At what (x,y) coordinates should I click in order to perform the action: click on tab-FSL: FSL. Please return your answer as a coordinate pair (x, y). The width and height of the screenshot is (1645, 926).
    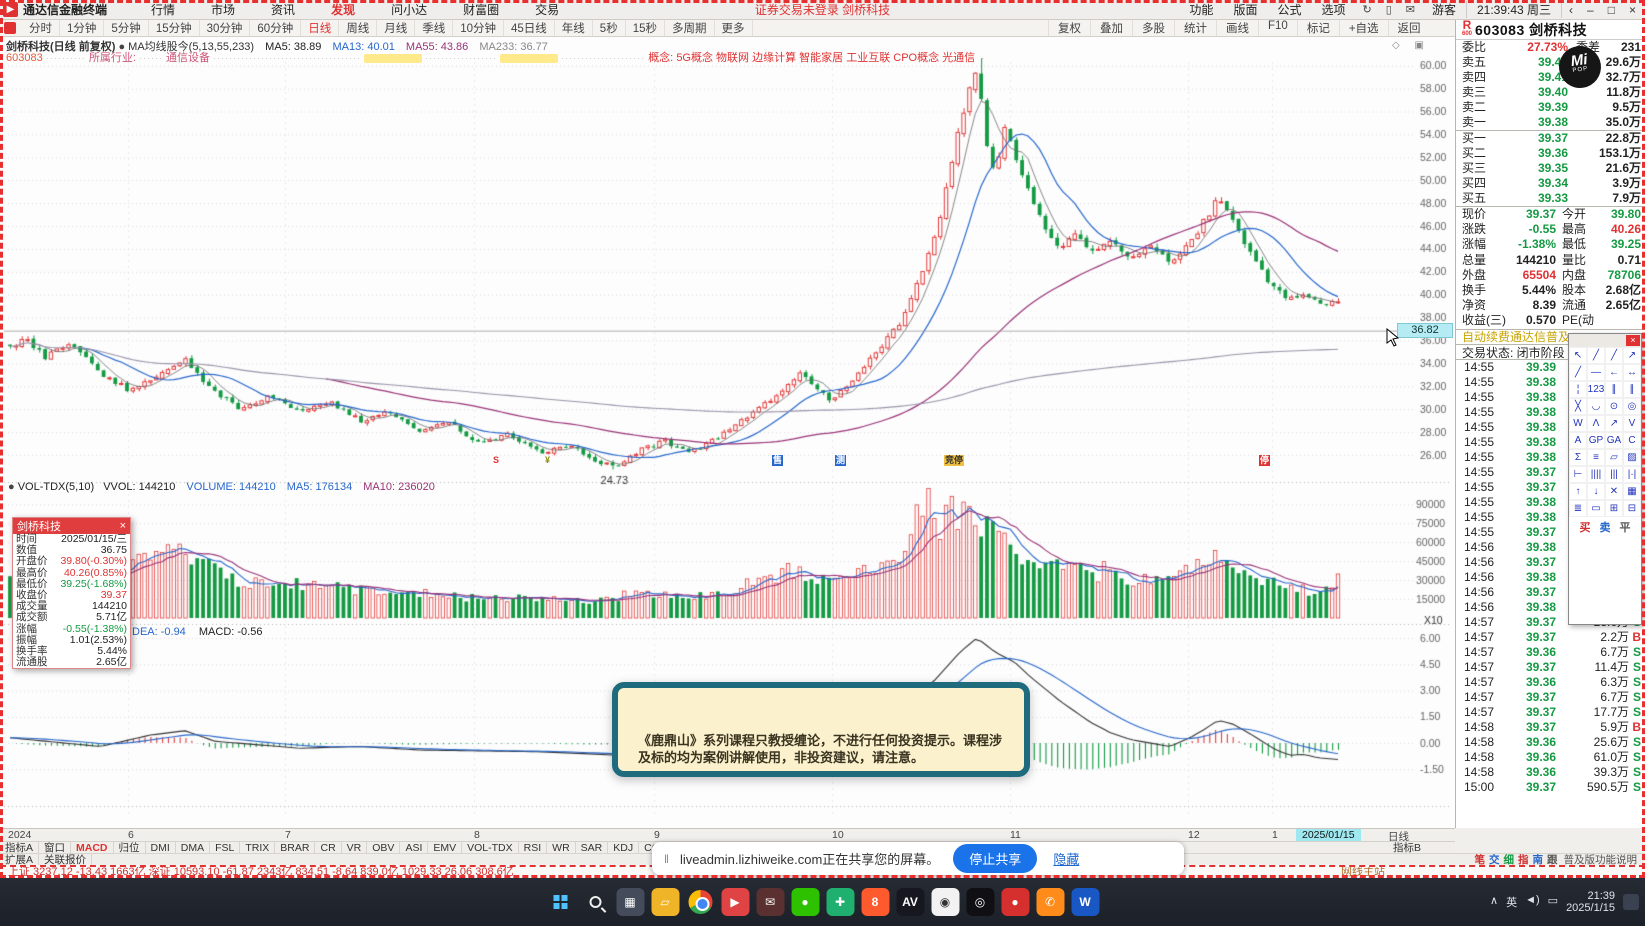
    Looking at the image, I should click on (225, 848).